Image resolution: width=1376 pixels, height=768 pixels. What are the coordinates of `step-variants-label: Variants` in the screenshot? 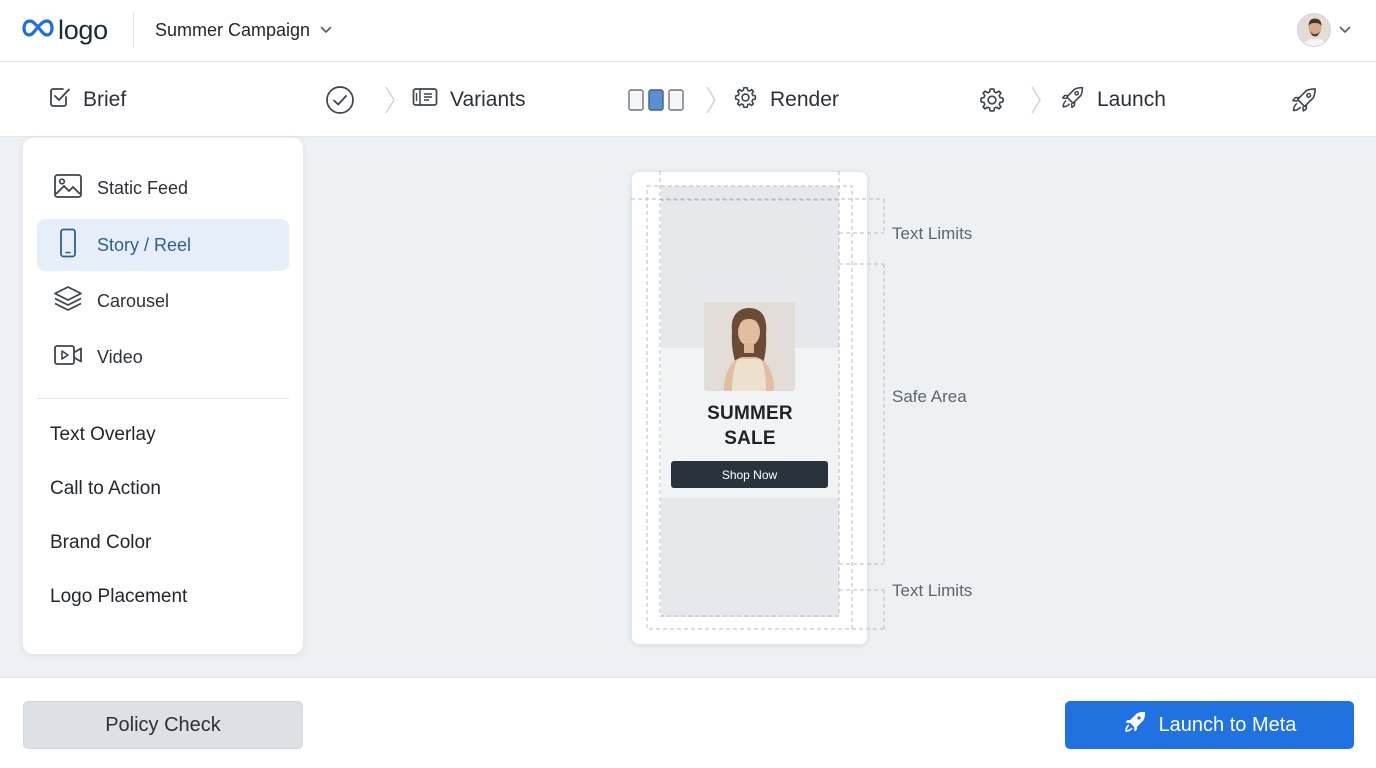 It's located at (488, 99).